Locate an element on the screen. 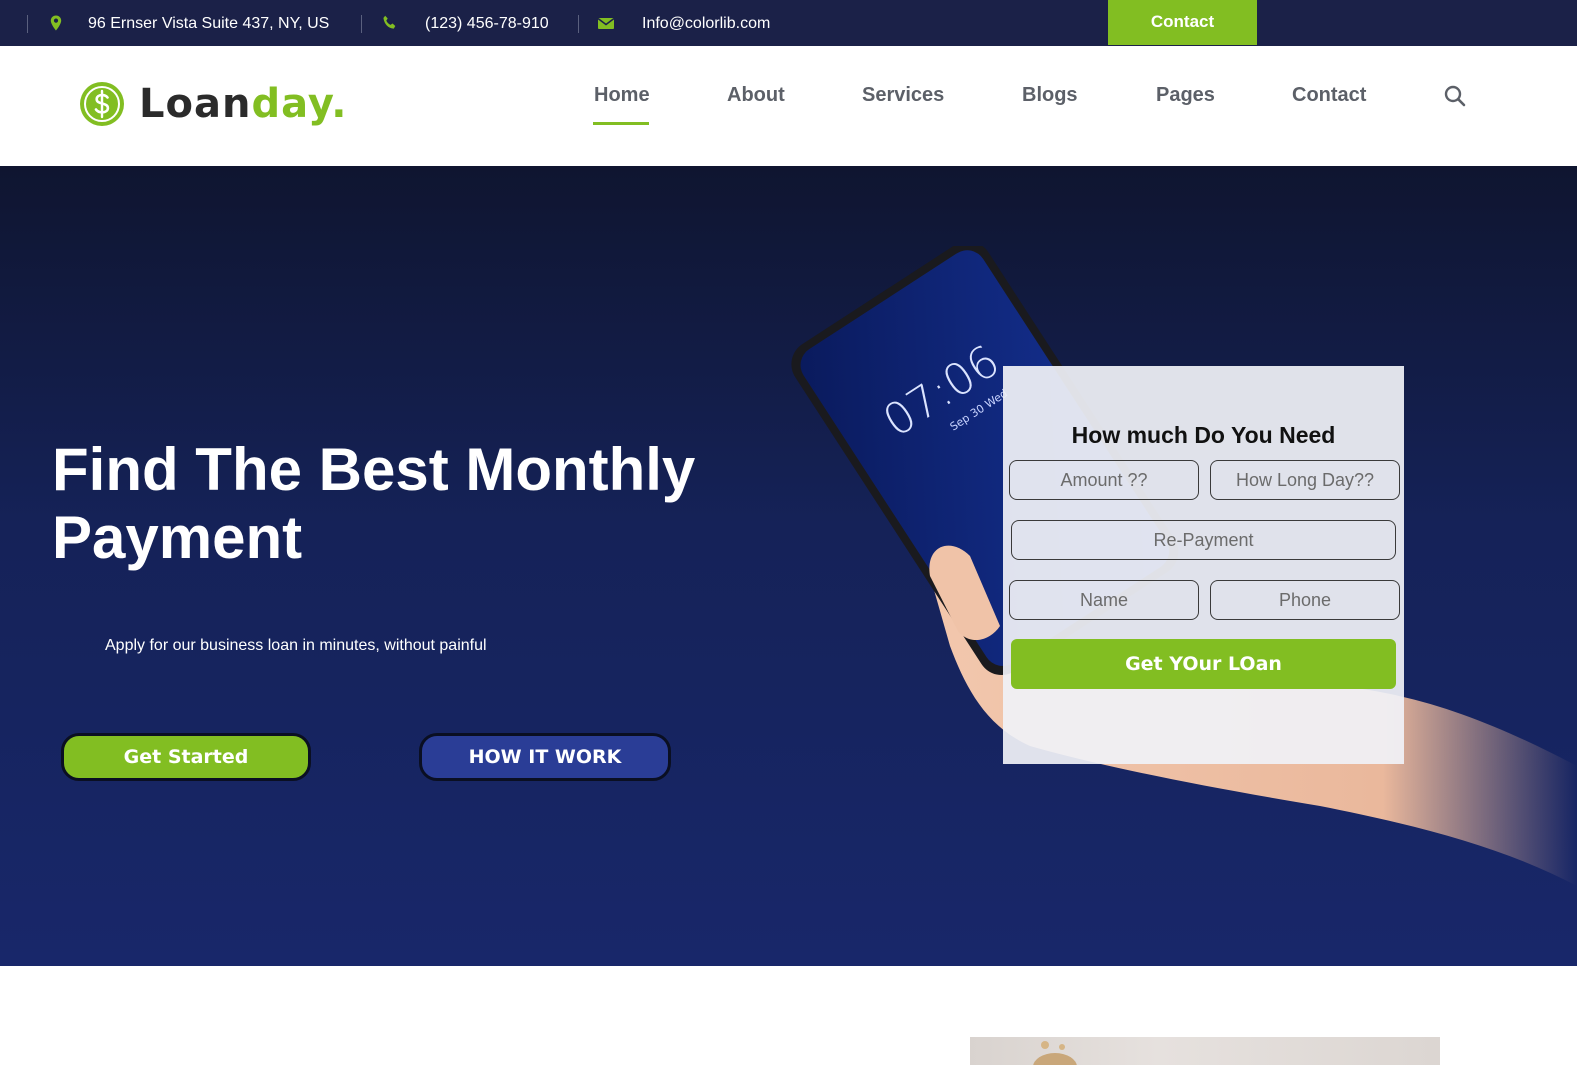 This screenshot has width=1577, height=1065. phone-input is located at coordinates (1305, 600).